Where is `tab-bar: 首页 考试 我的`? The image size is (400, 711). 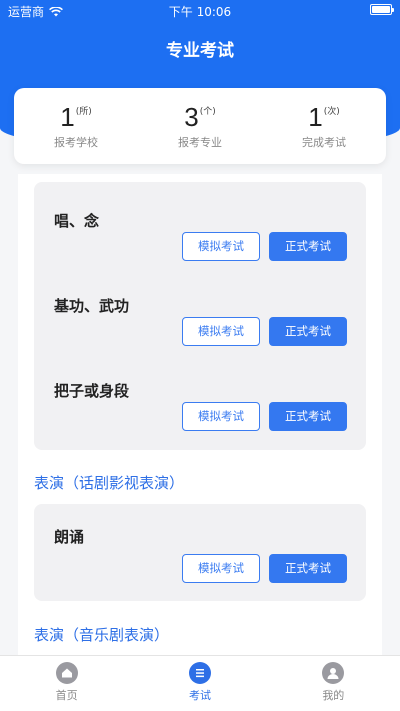
tab-bar: 首页 考试 我的 is located at coordinates (200, 683).